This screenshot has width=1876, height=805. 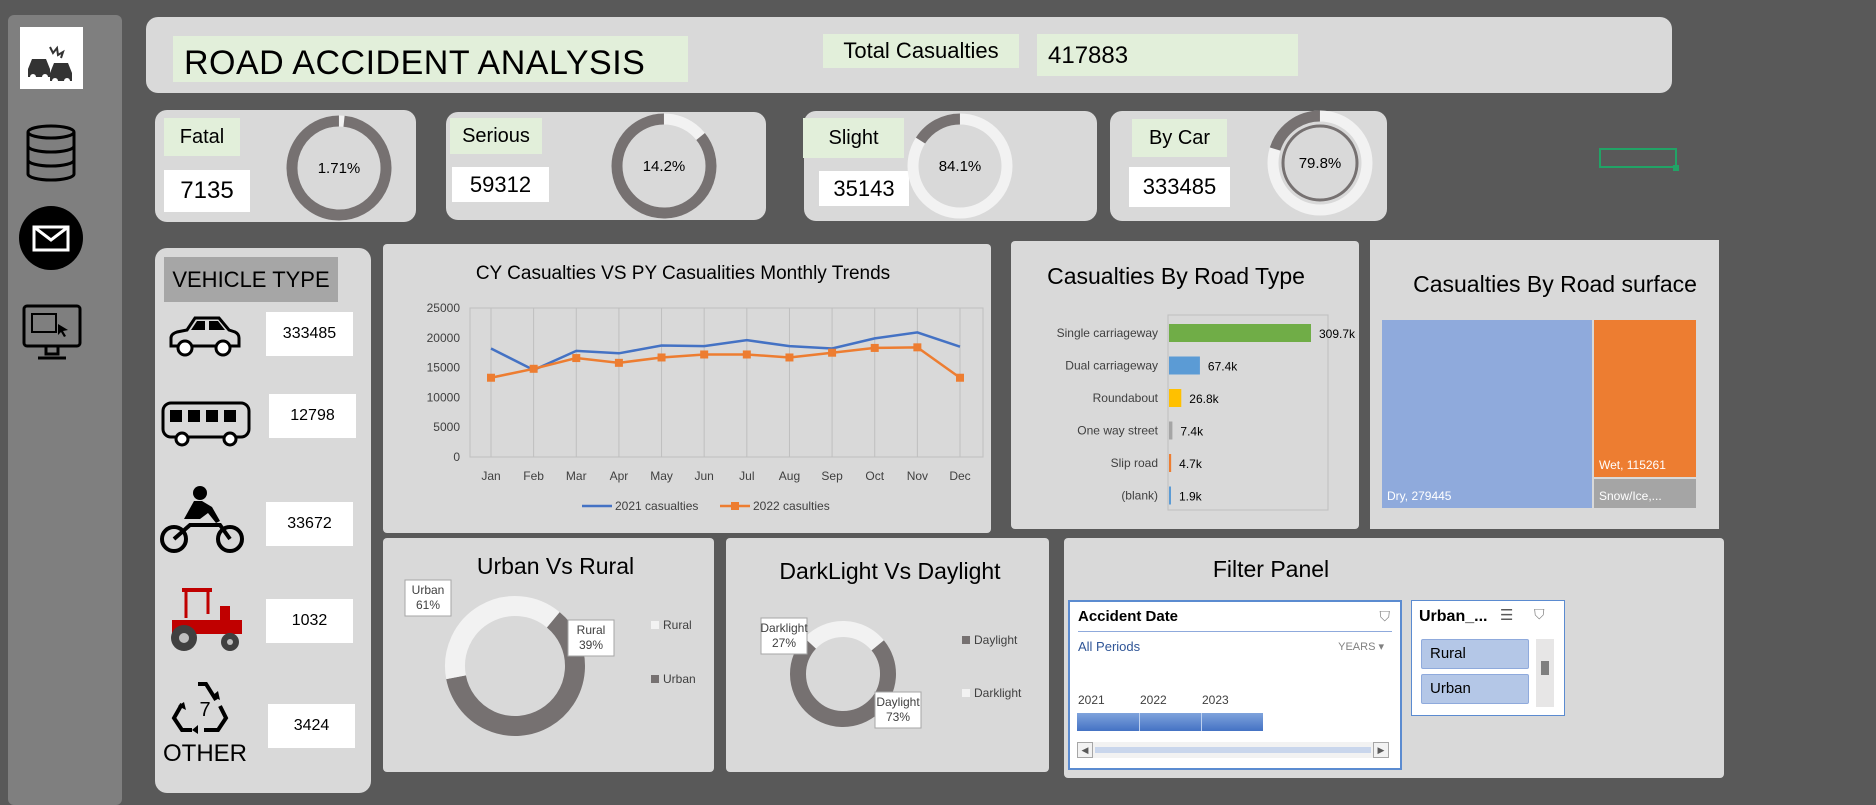 I want to click on time-unit-dropdown: YEARS ▾, so click(x=1361, y=646).